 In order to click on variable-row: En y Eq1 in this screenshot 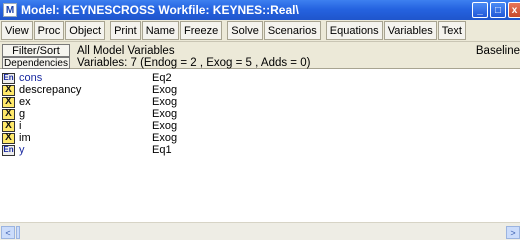, I will do `click(87, 150)`.